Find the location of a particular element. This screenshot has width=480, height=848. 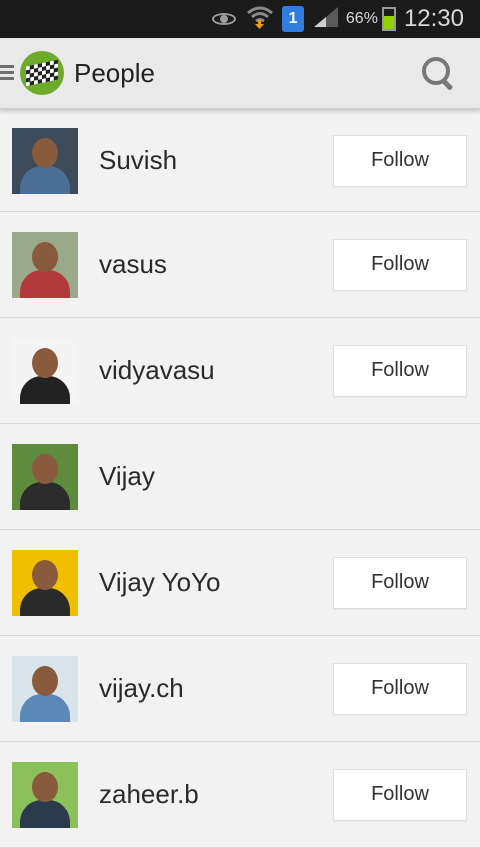

person-name: vidyavasu is located at coordinates (157, 370).